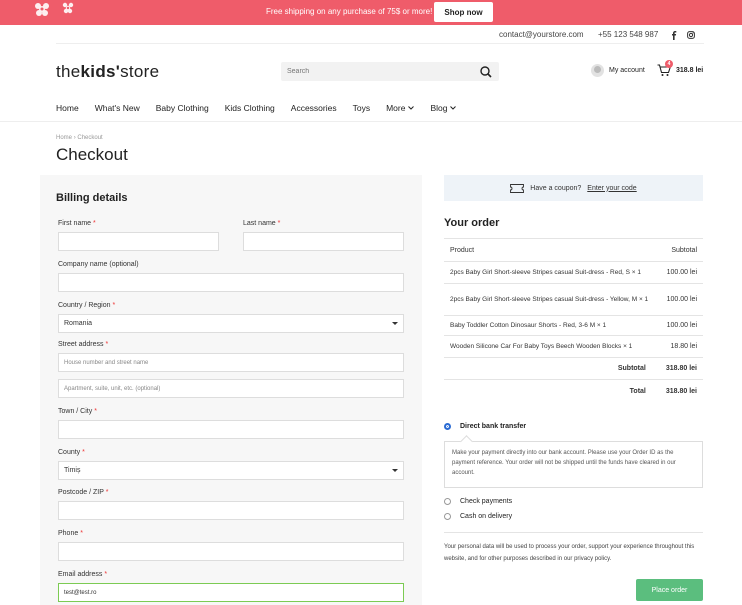 The height and width of the screenshot is (605, 742). What do you see at coordinates (691, 35) in the screenshot?
I see `instagram-icon` at bounding box center [691, 35].